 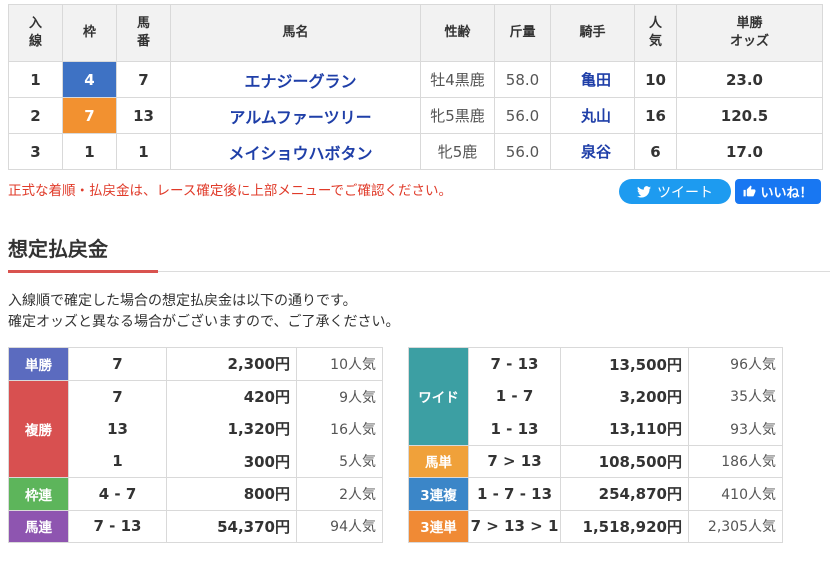 What do you see at coordinates (624, 429) in the screenshot?
I see `payout-amount: 13,110円` at bounding box center [624, 429].